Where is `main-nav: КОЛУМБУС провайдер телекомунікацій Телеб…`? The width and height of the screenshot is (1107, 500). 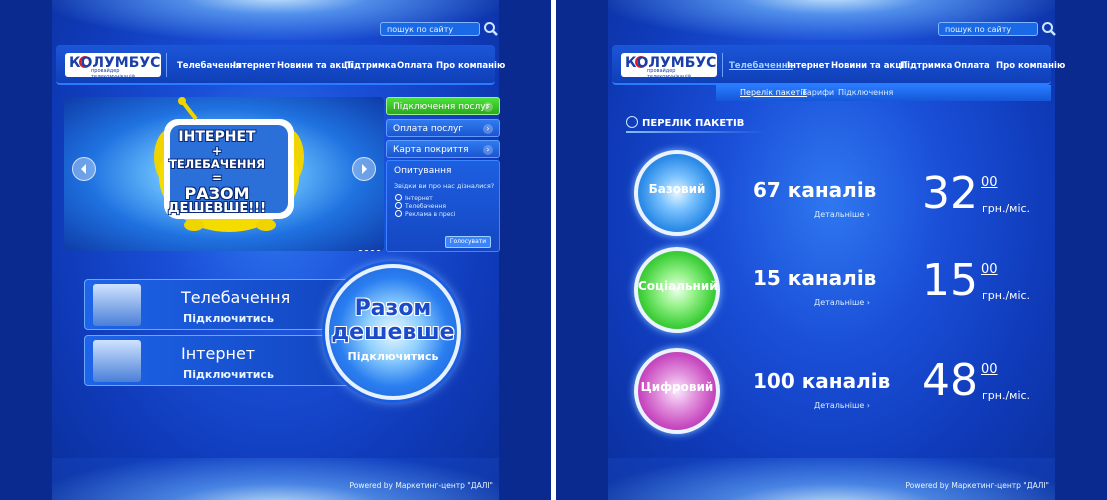 main-nav: КОЛУМБУС провайдер телекомунікацій Телеб… is located at coordinates (838, 65).